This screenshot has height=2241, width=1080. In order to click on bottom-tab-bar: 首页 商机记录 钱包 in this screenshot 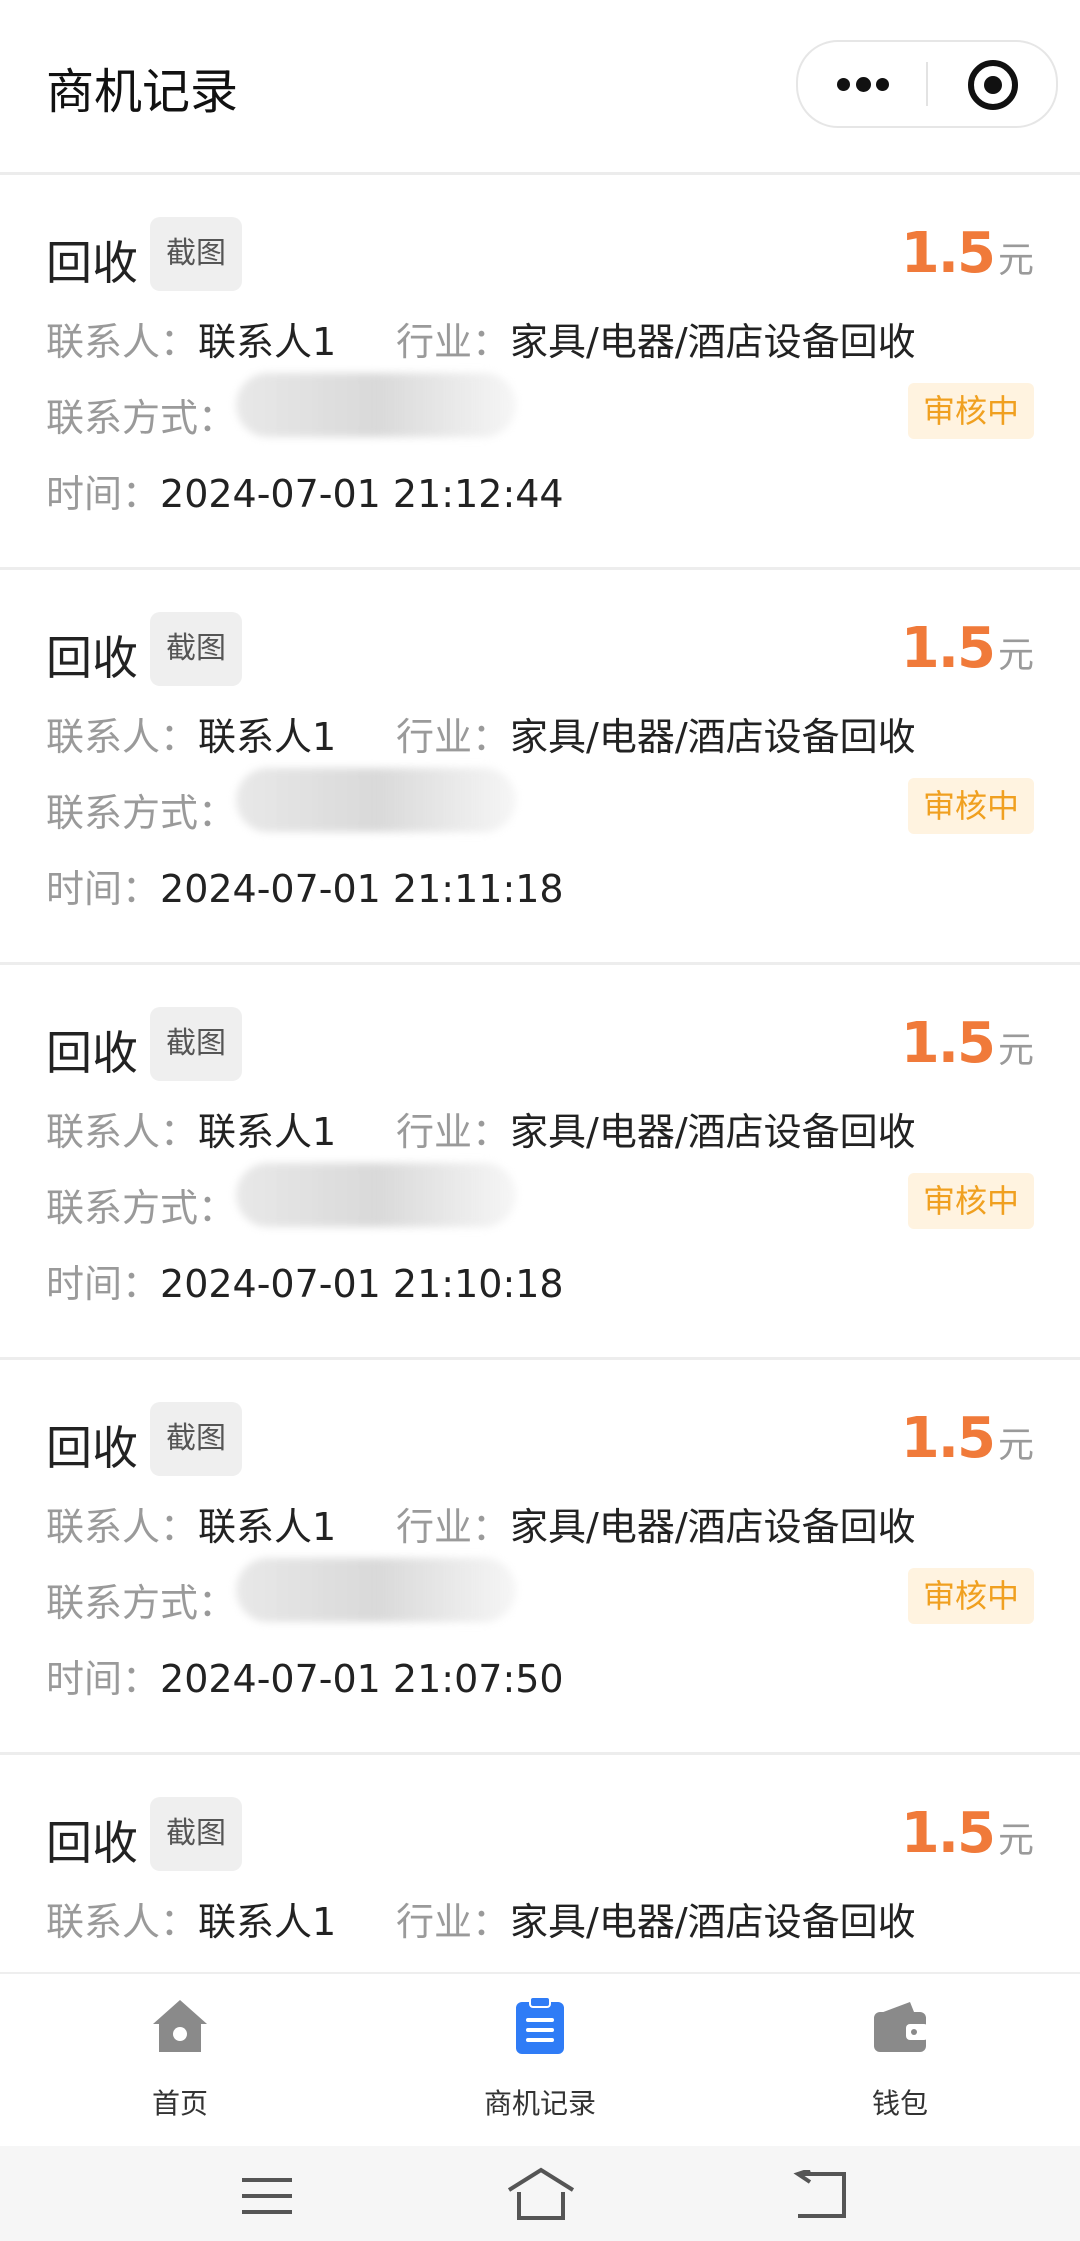, I will do `click(540, 2060)`.